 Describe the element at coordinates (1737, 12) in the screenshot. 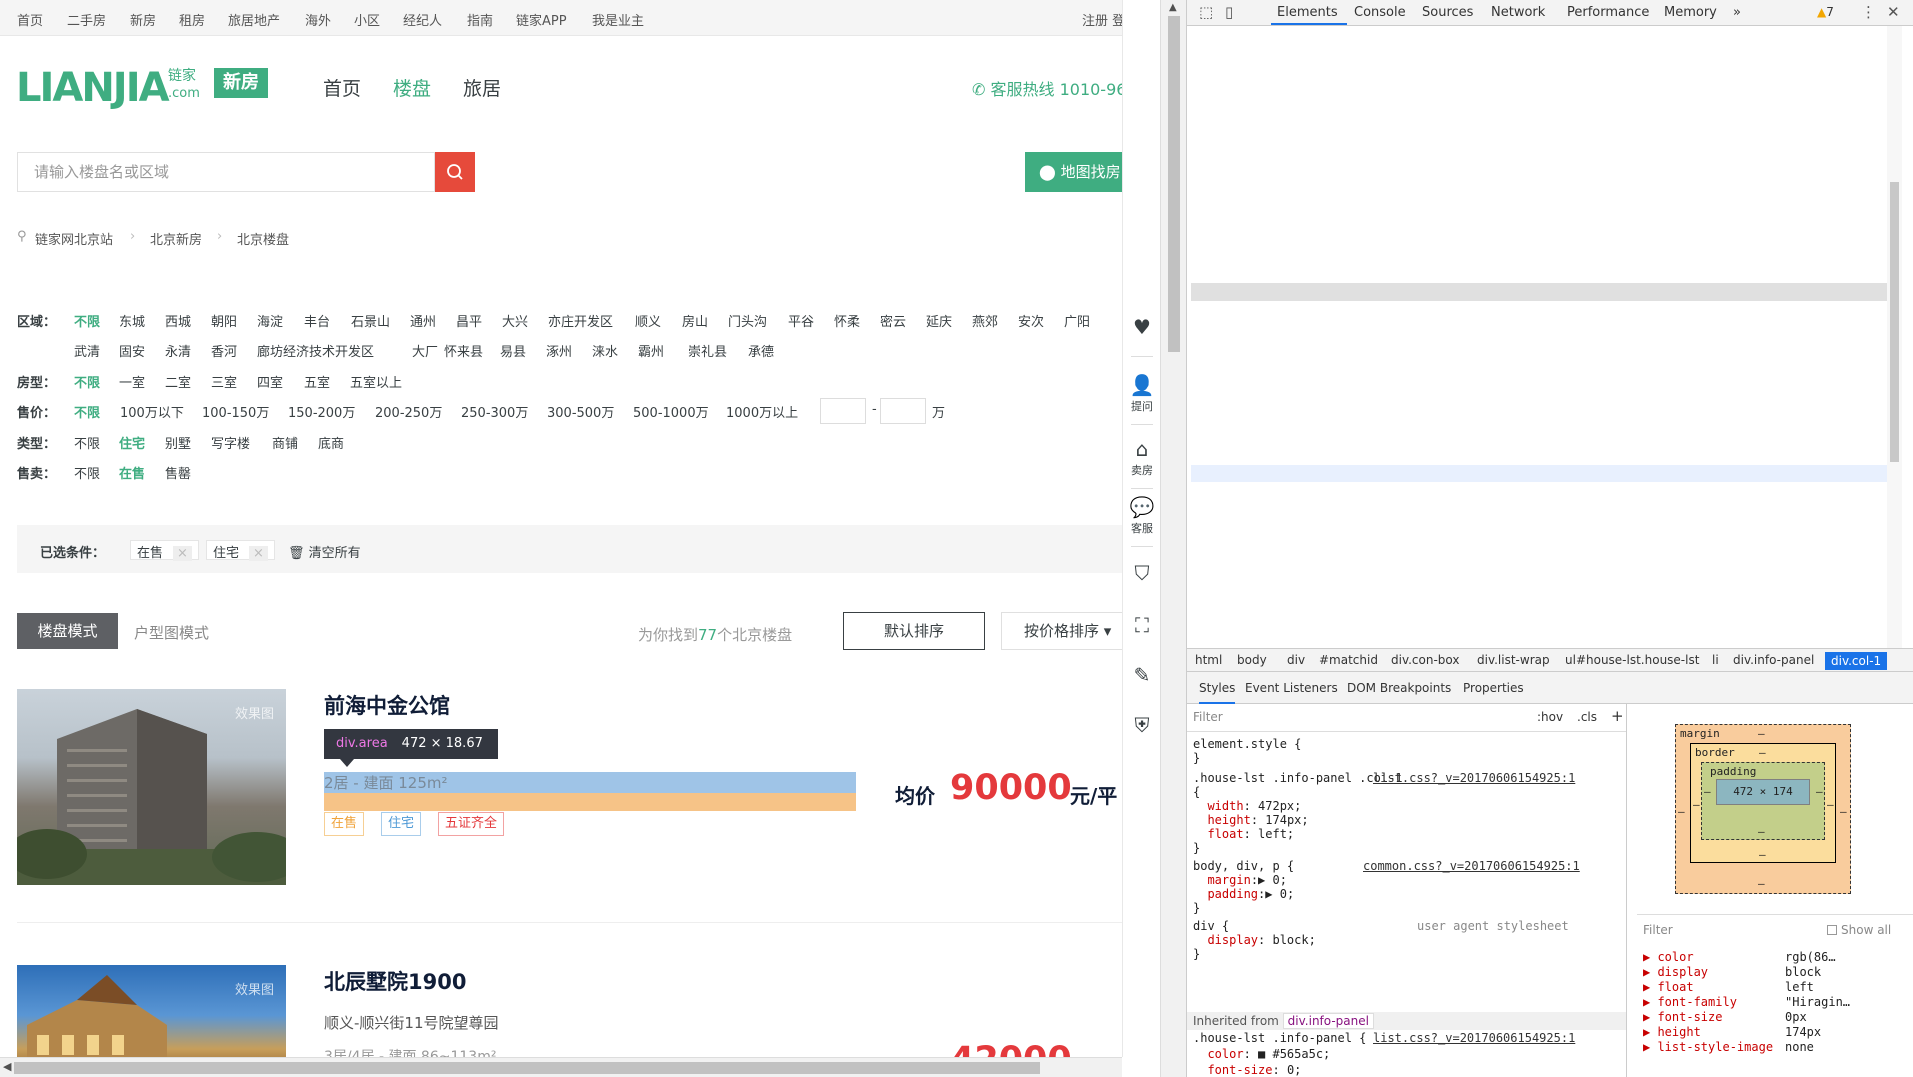

I see `more-tabs-icon: »` at that location.